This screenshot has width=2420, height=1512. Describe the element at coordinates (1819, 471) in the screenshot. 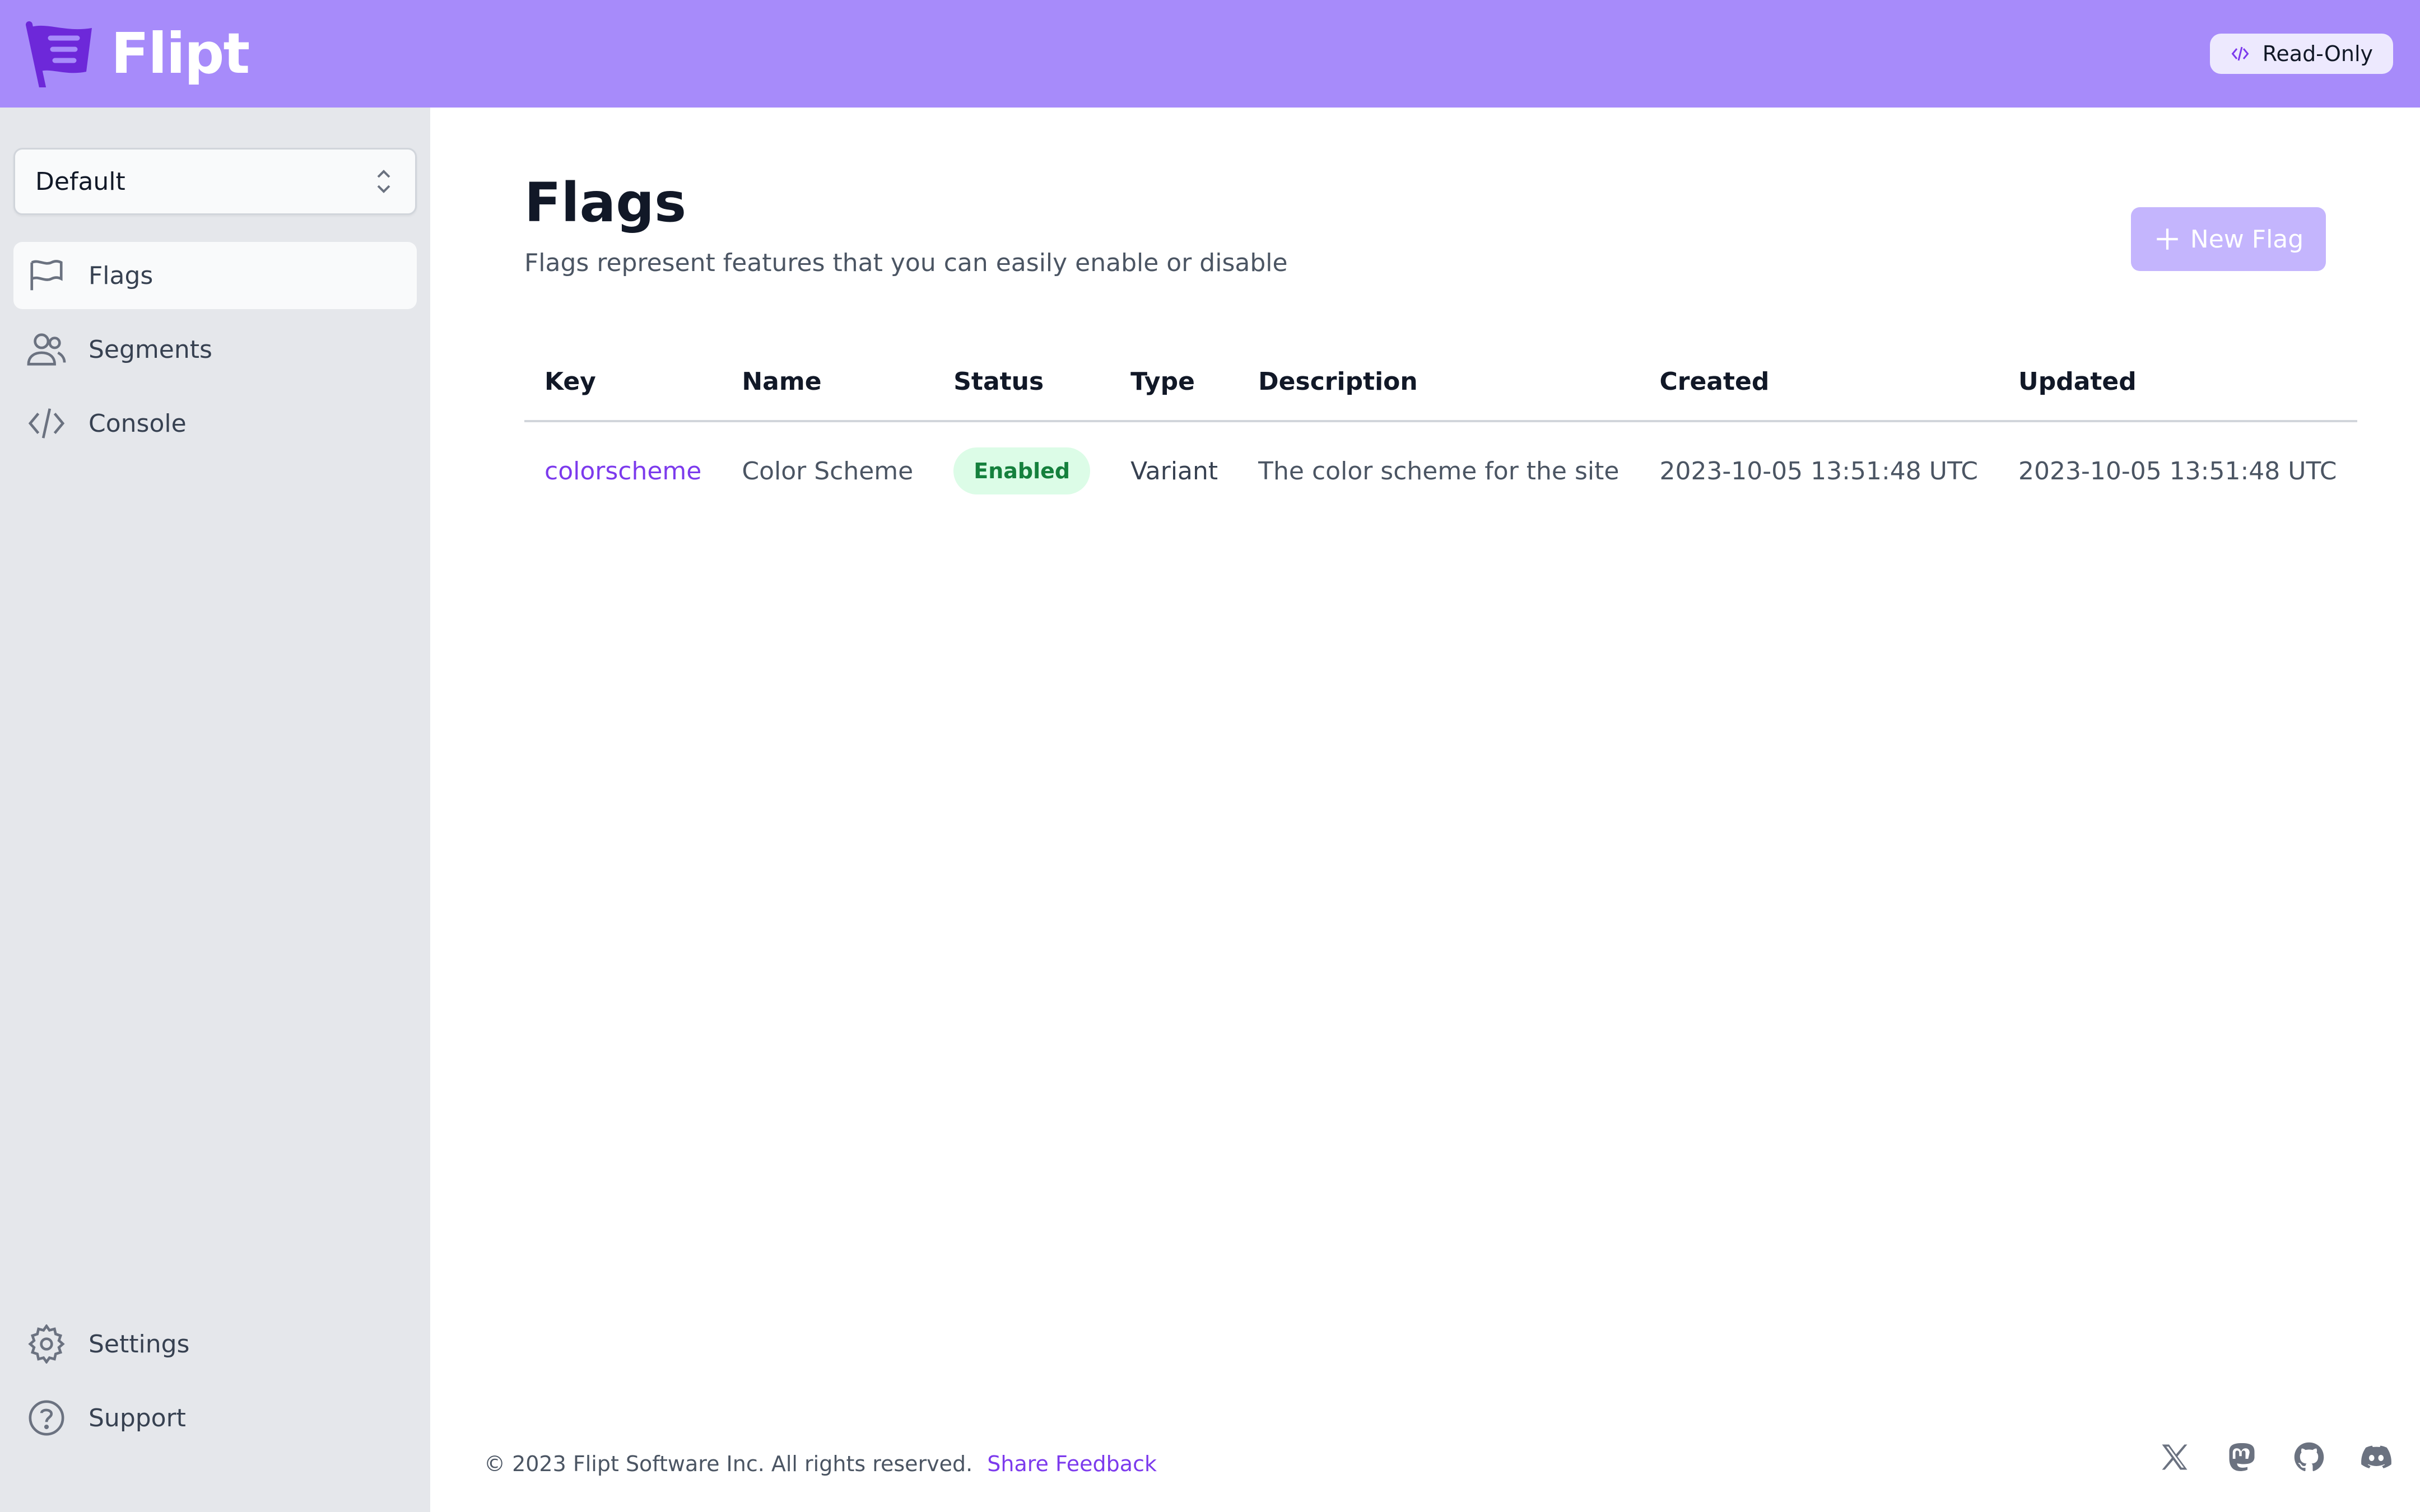

I see `flag-created-cell: 2023-10-05 13:51:48 UTC` at that location.